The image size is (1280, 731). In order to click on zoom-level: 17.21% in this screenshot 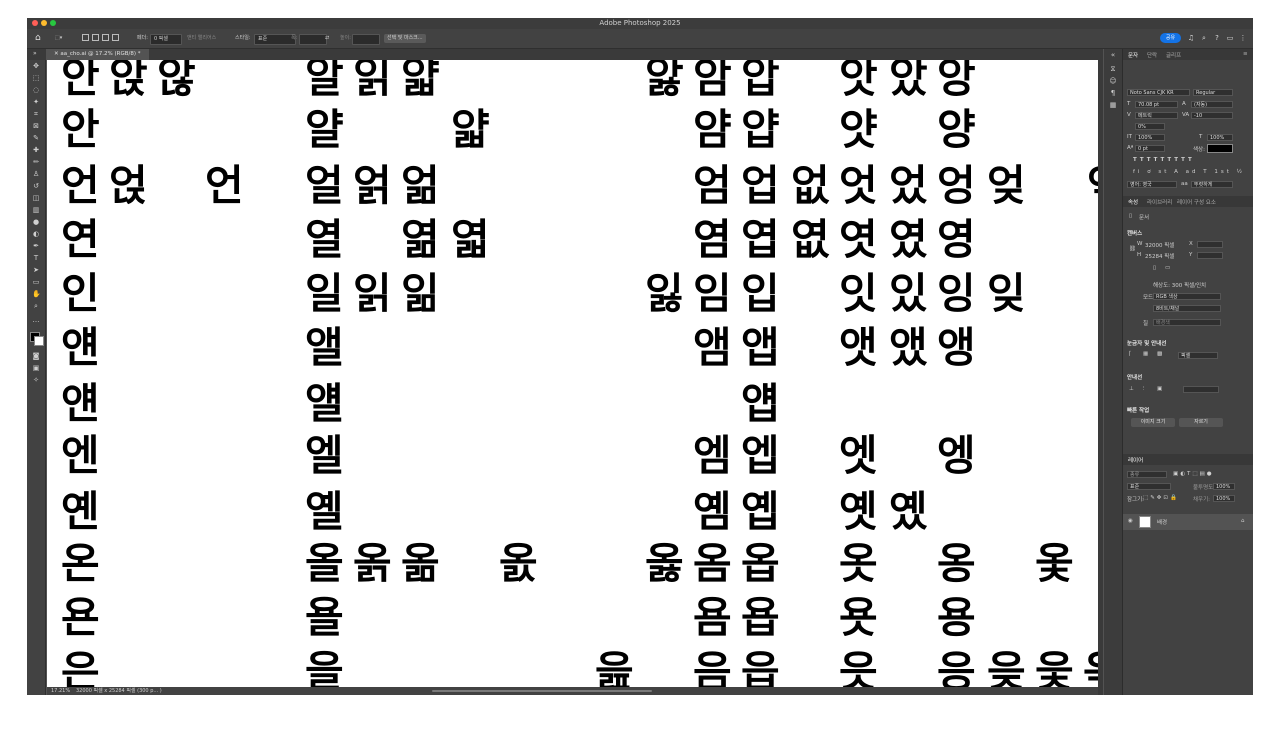, I will do `click(60, 691)`.